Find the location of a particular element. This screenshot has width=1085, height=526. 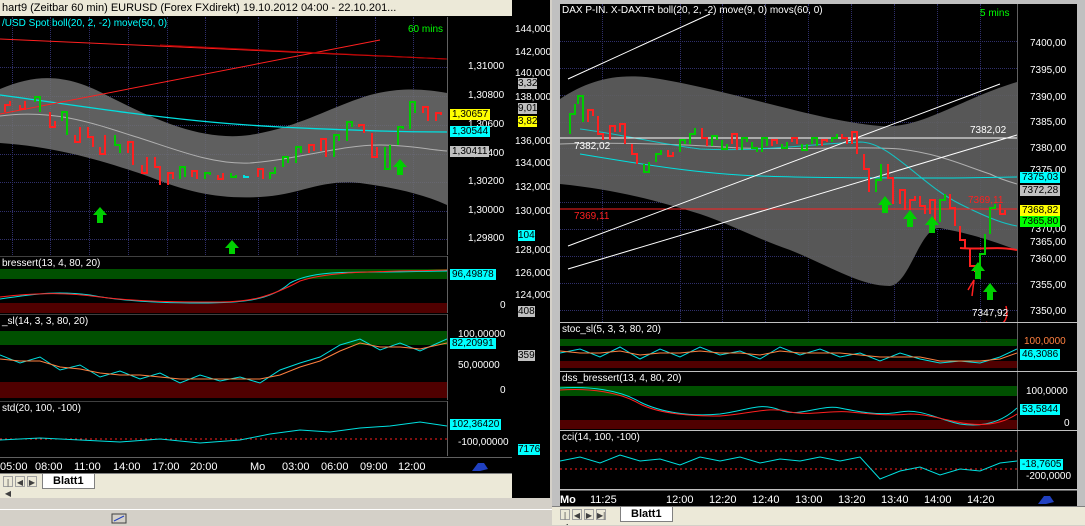

ema-value-badge: 1,30544 is located at coordinates (470, 131).